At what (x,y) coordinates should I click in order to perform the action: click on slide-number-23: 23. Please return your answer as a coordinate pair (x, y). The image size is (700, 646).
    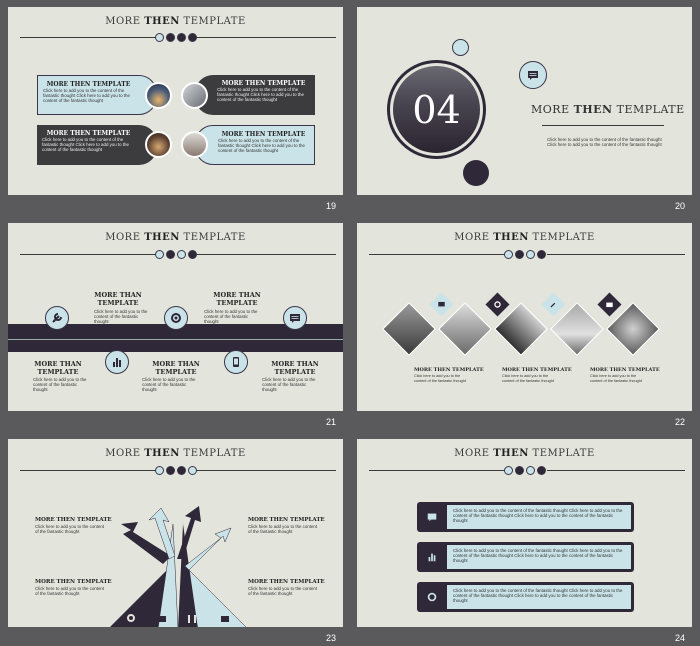
    Looking at the image, I should click on (331, 638).